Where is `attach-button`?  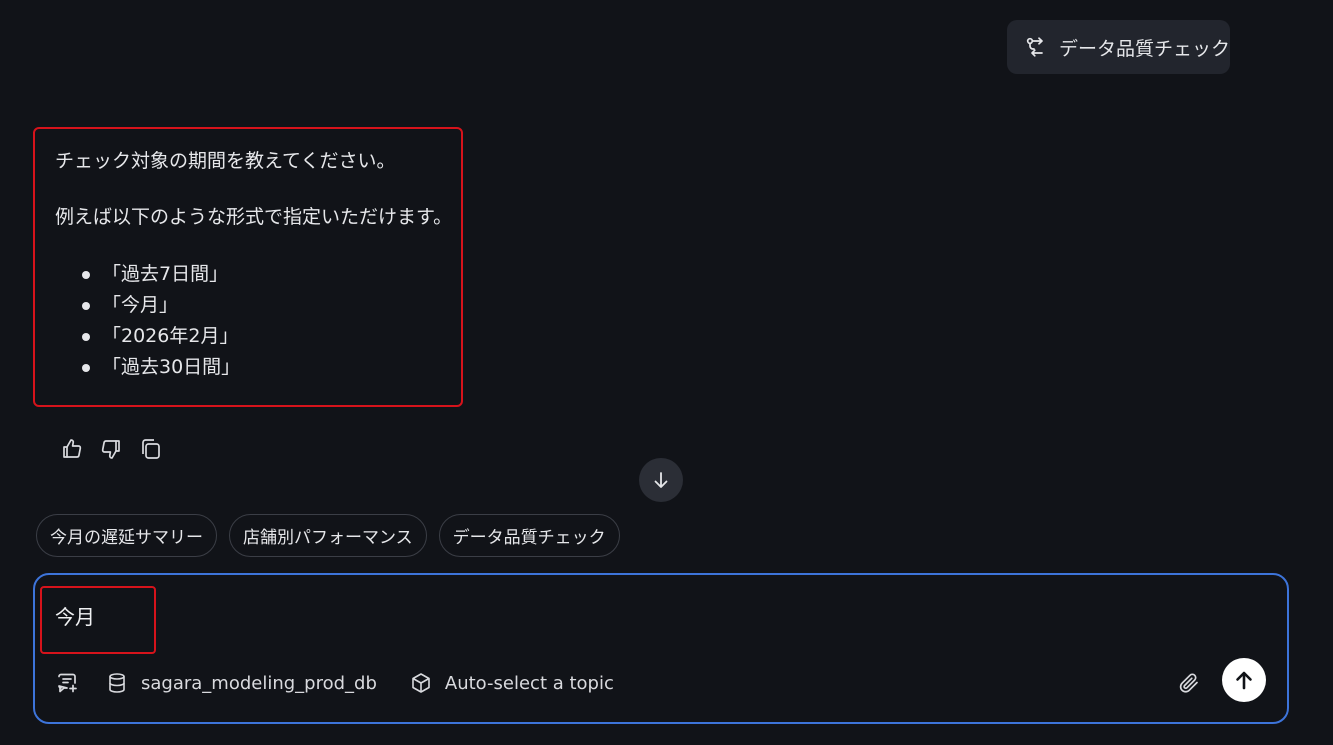
attach-button is located at coordinates (1189, 683).